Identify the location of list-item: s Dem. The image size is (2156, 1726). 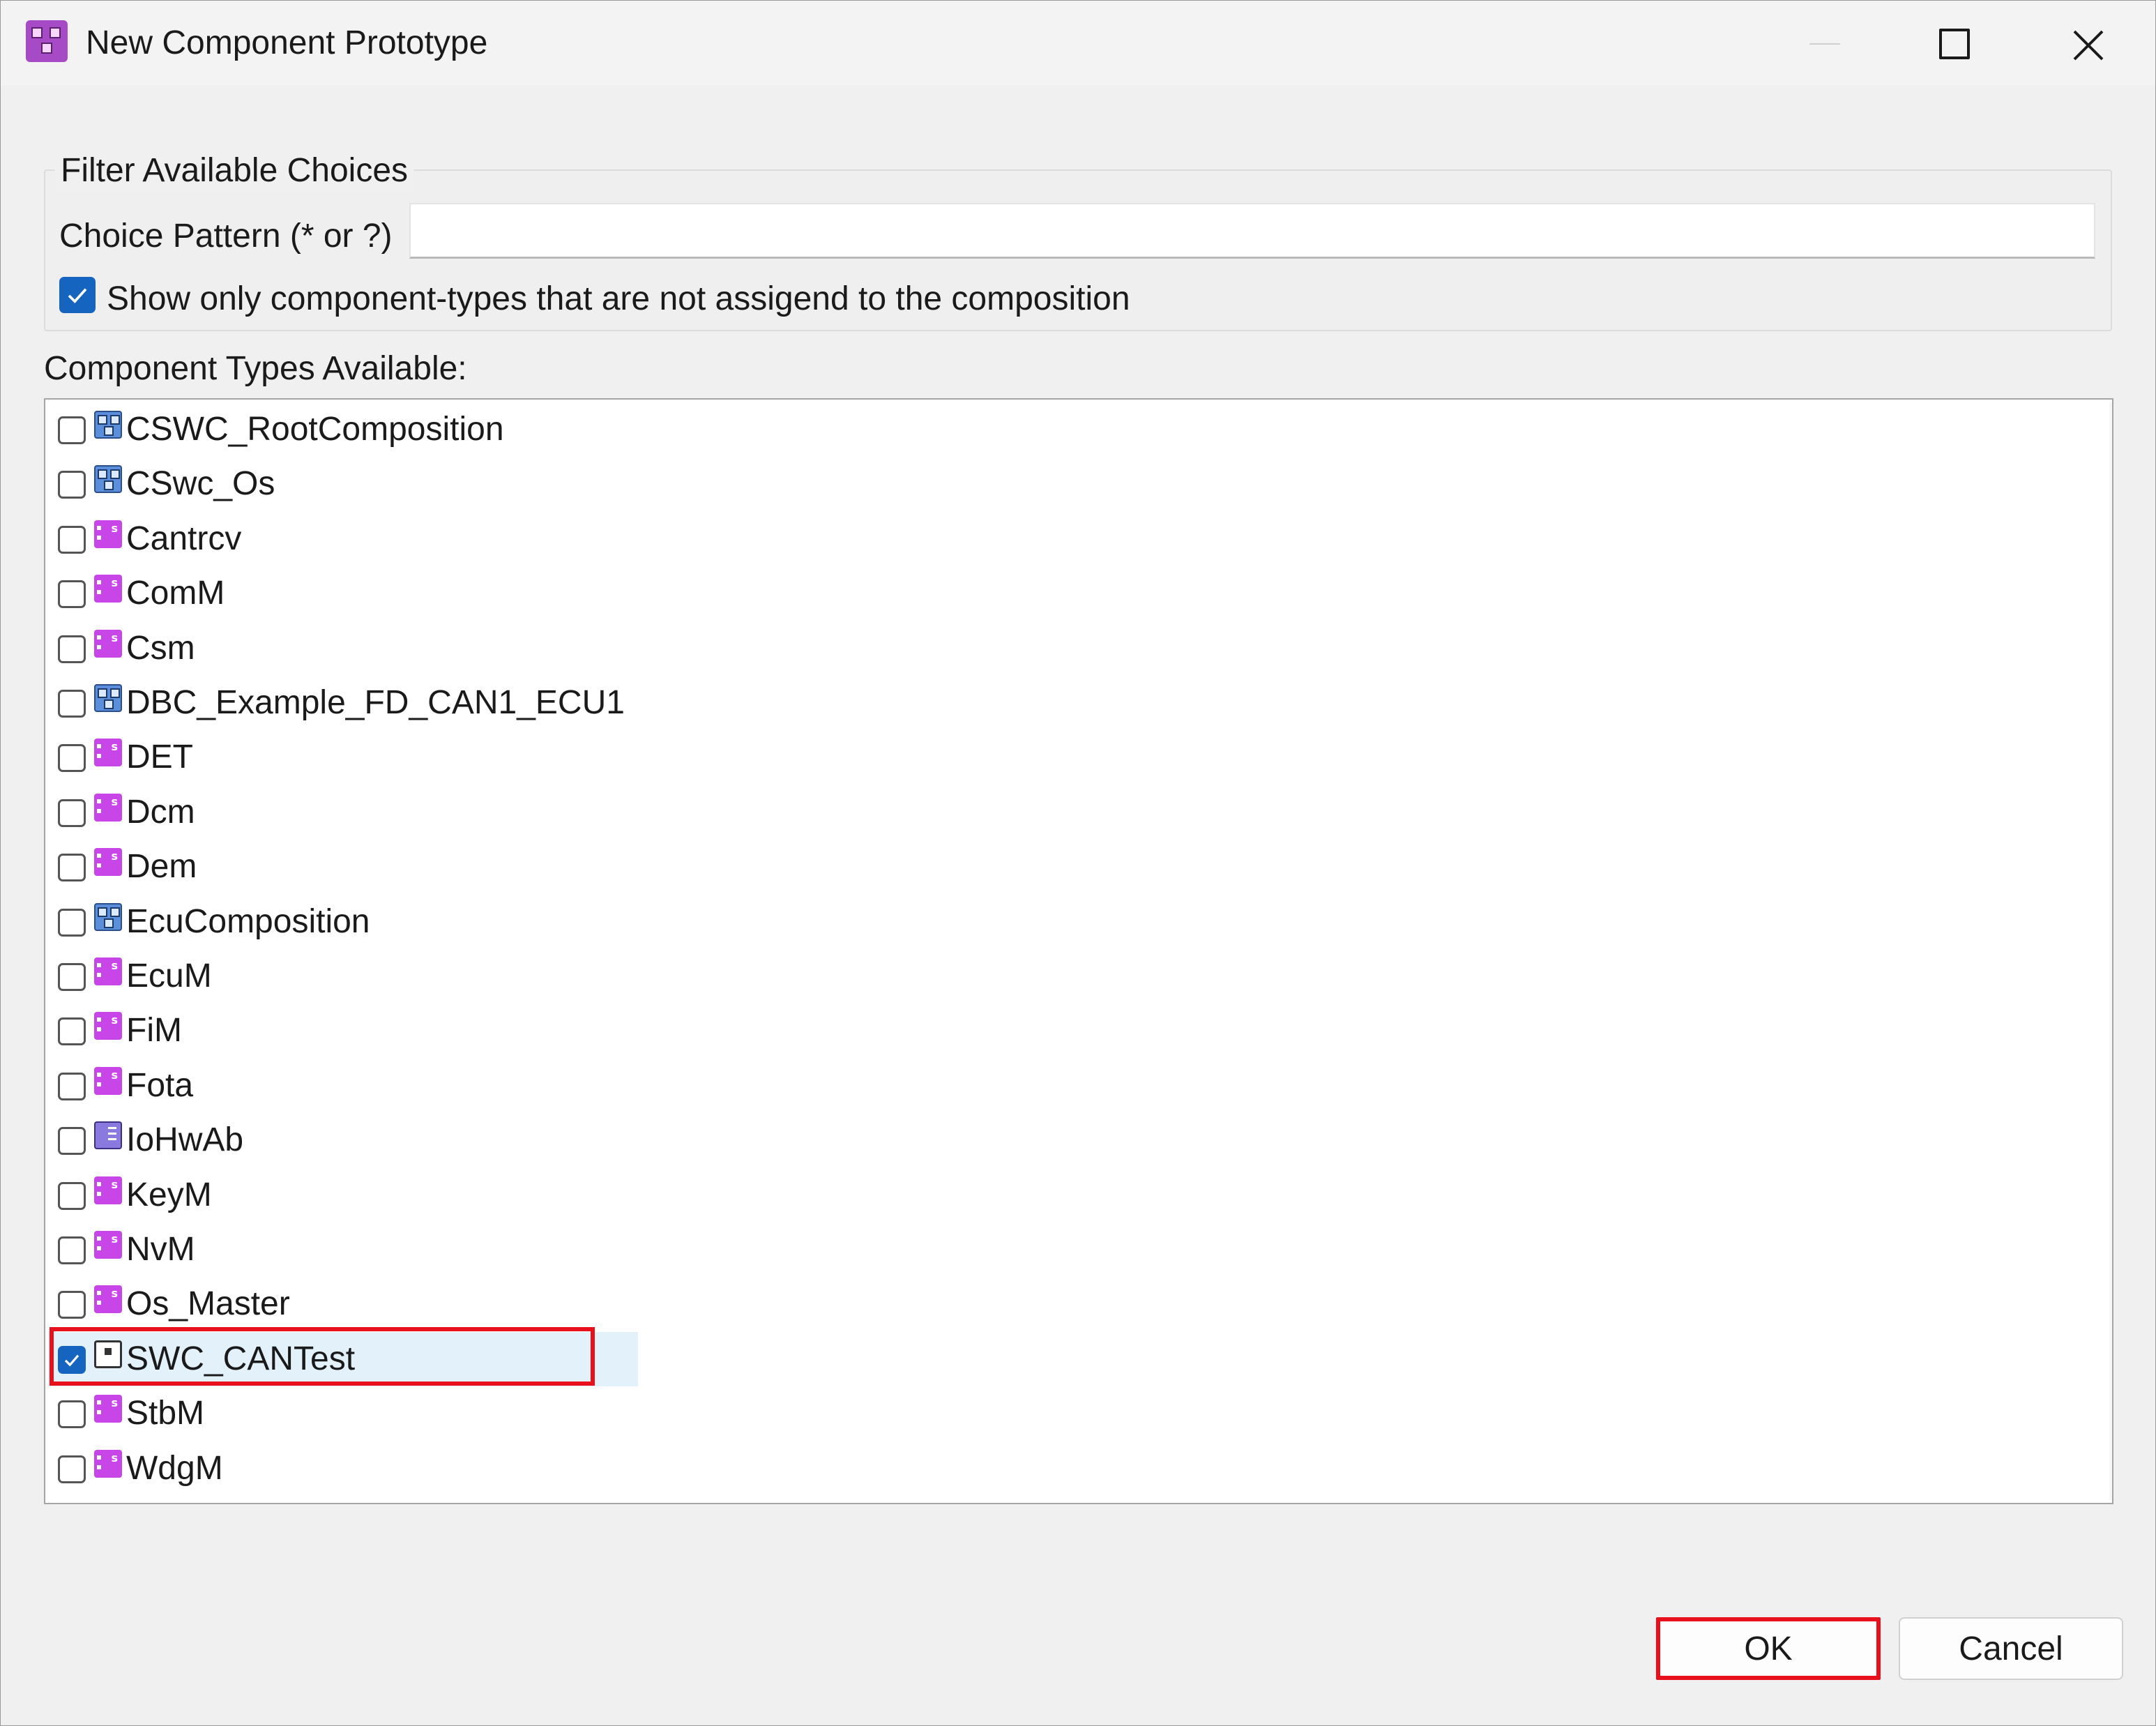
(1054, 867).